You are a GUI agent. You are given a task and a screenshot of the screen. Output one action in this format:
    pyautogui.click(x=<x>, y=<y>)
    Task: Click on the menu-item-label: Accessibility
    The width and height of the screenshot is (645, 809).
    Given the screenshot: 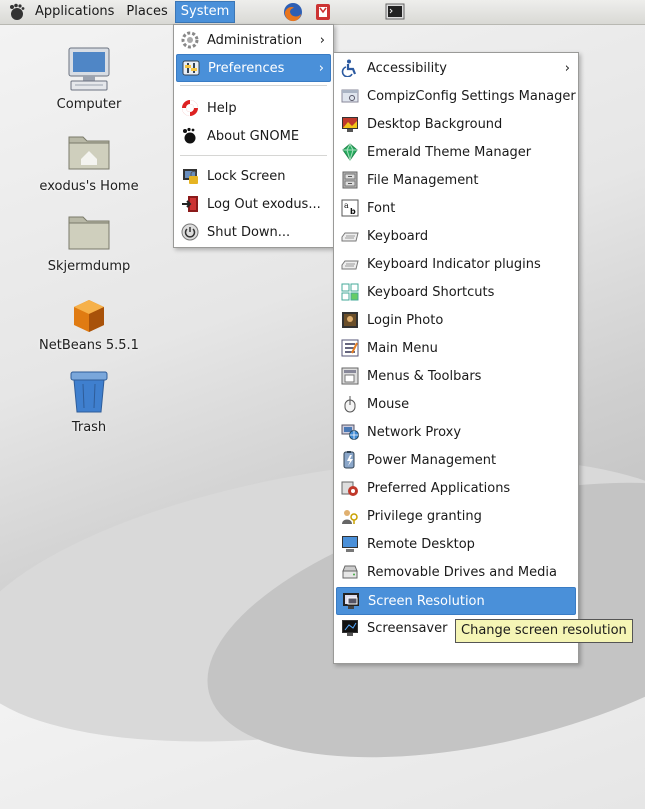 What is the action you would take?
    pyautogui.click(x=407, y=68)
    